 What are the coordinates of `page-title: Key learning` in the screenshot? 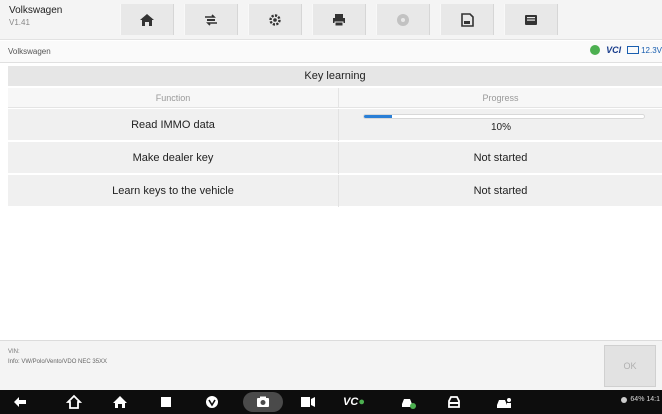 It's located at (335, 76).